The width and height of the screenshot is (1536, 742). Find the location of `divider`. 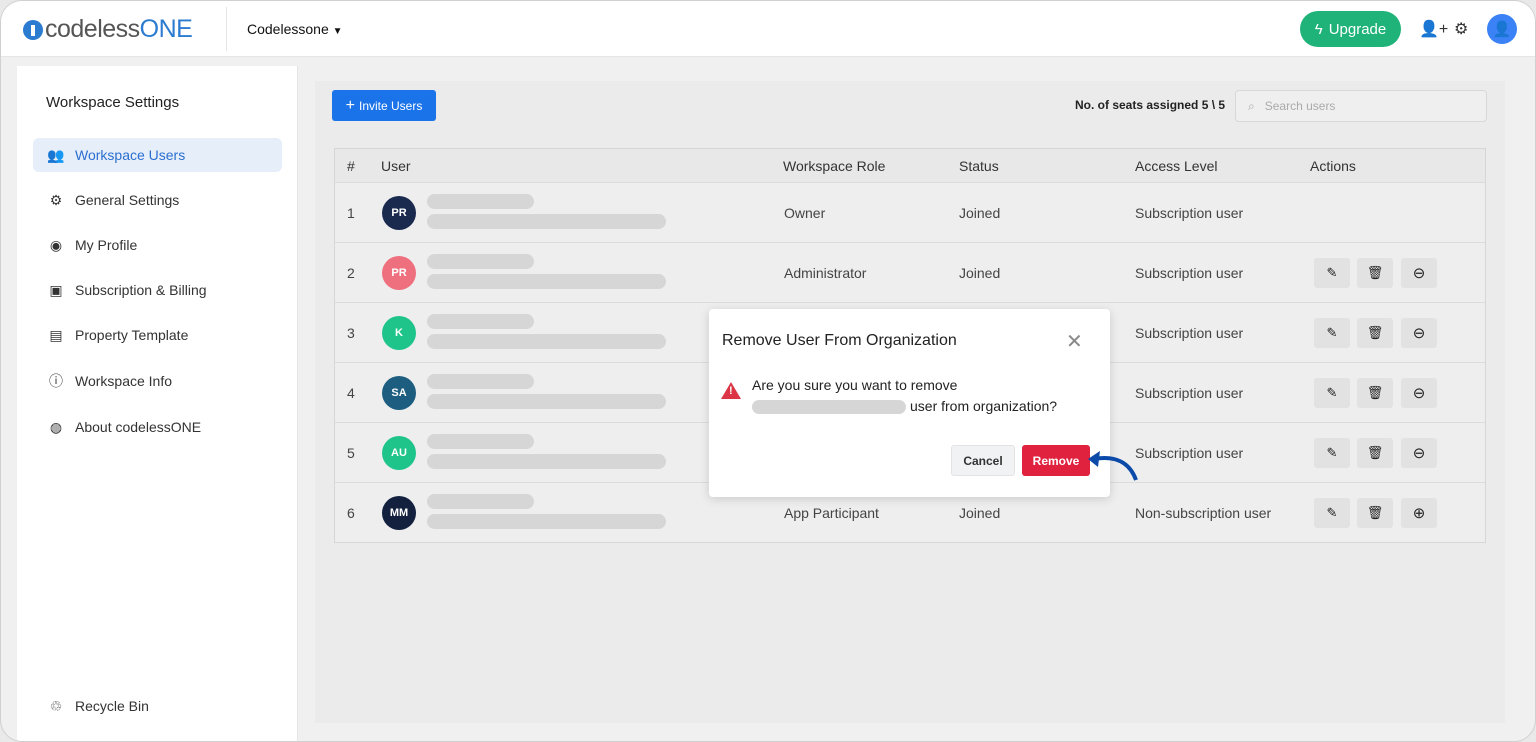

divider is located at coordinates (226, 29).